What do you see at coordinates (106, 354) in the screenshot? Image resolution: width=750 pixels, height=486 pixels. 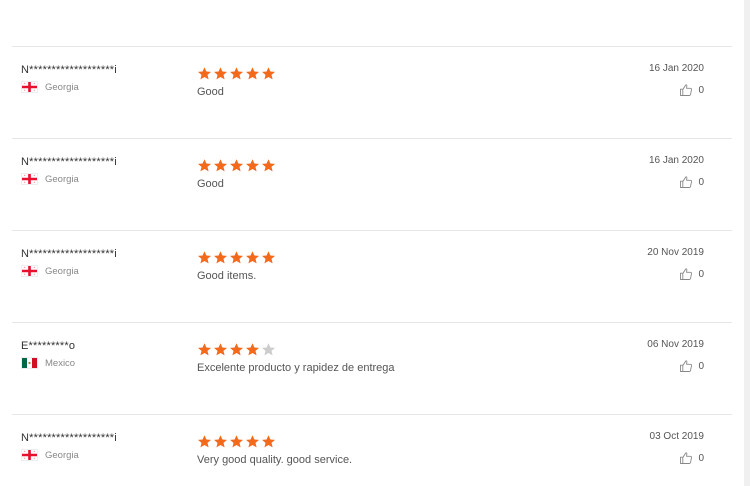 I see `reviewer-info: E*********o Mexico` at bounding box center [106, 354].